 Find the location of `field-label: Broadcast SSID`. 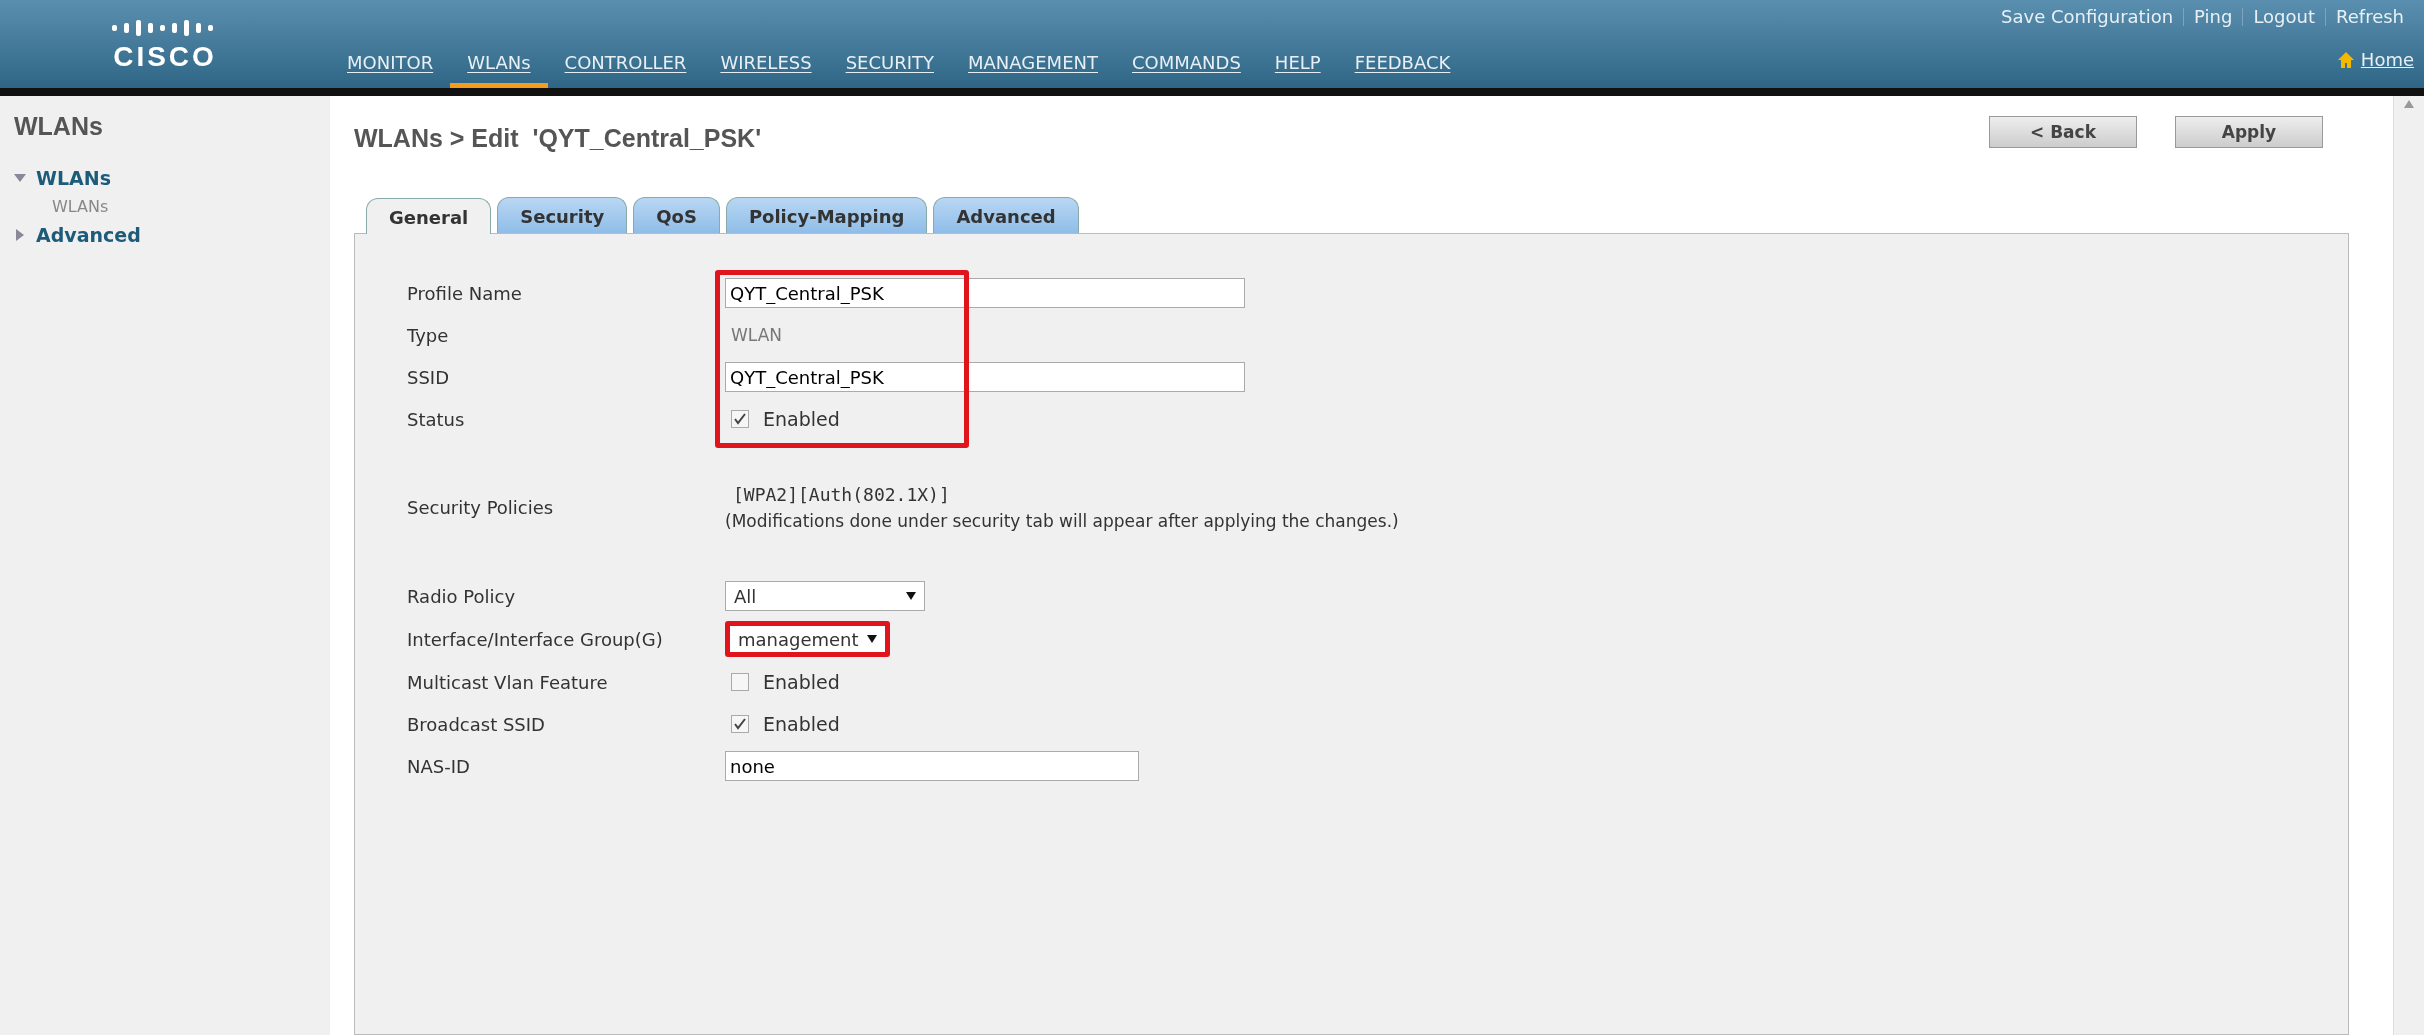

field-label: Broadcast SSID is located at coordinates (476, 724).